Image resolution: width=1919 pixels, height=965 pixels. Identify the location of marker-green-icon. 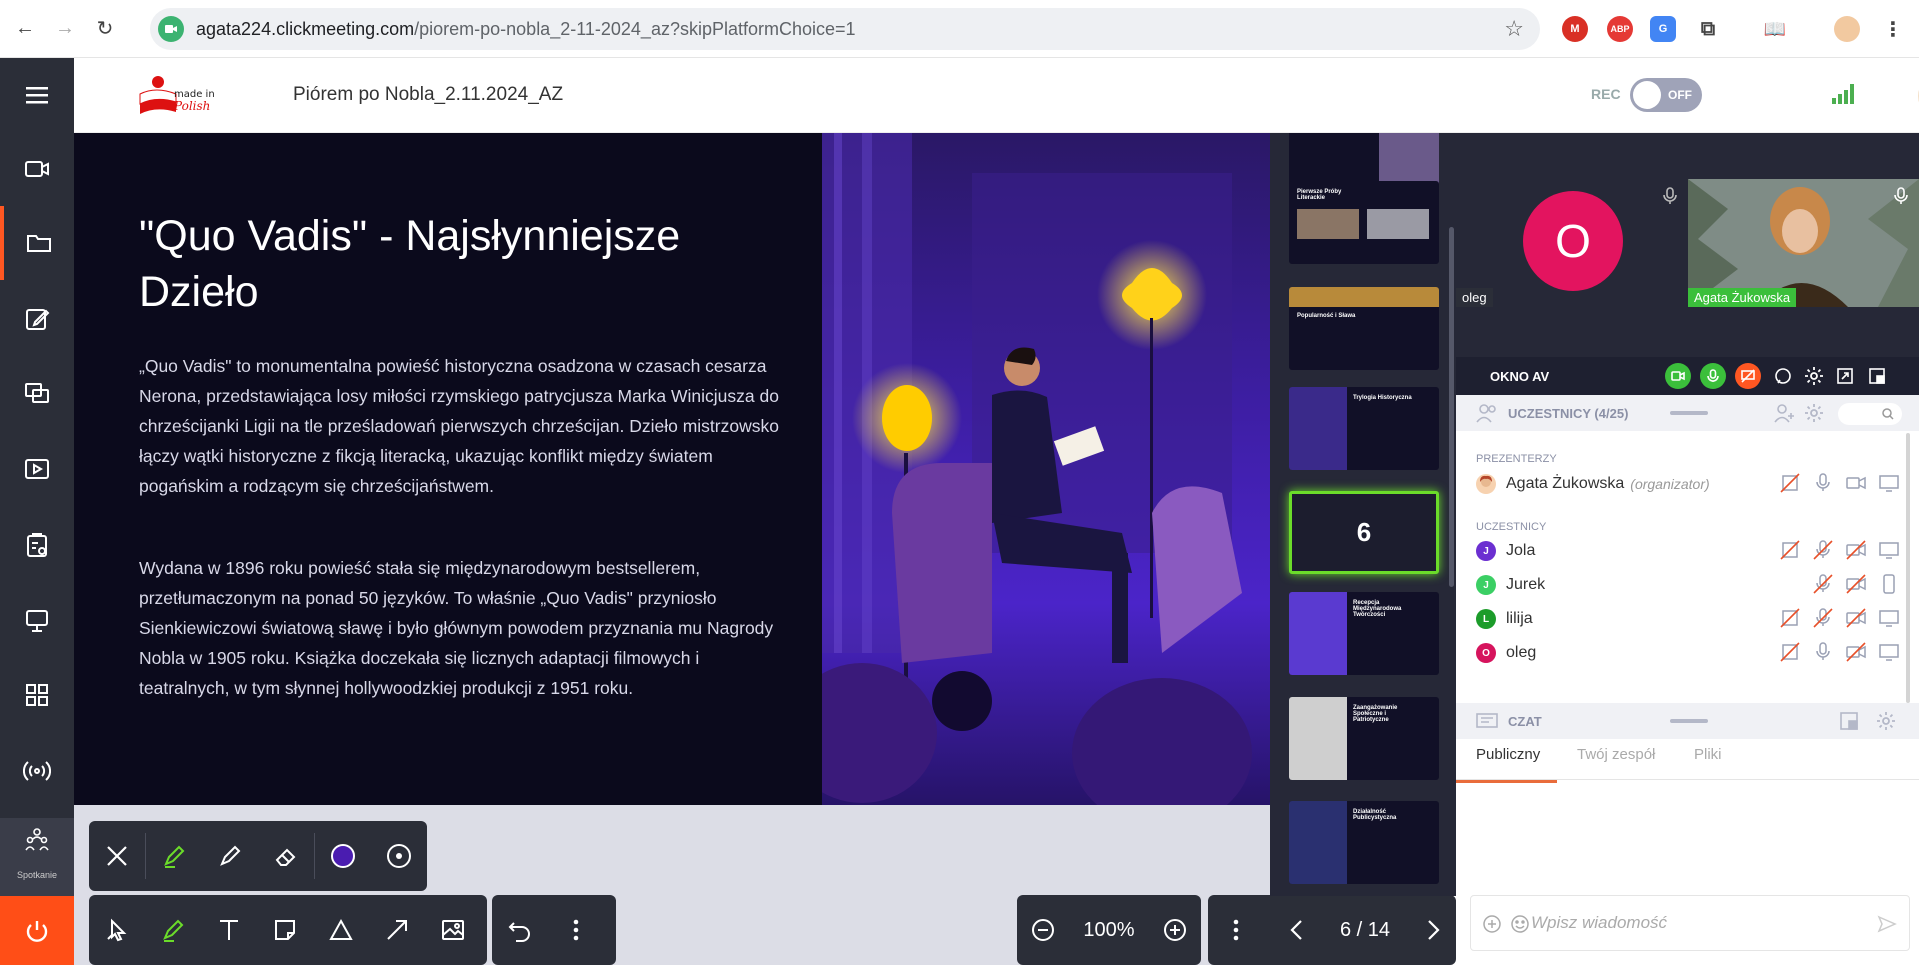
(174, 856).